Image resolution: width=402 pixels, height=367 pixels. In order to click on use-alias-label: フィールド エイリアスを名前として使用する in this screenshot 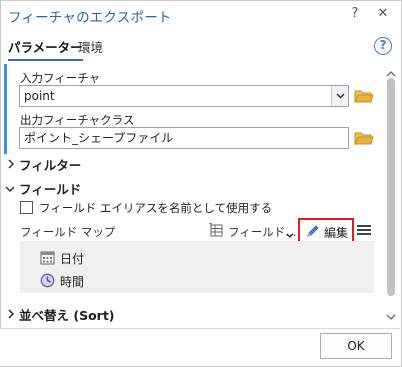, I will do `click(156, 208)`.